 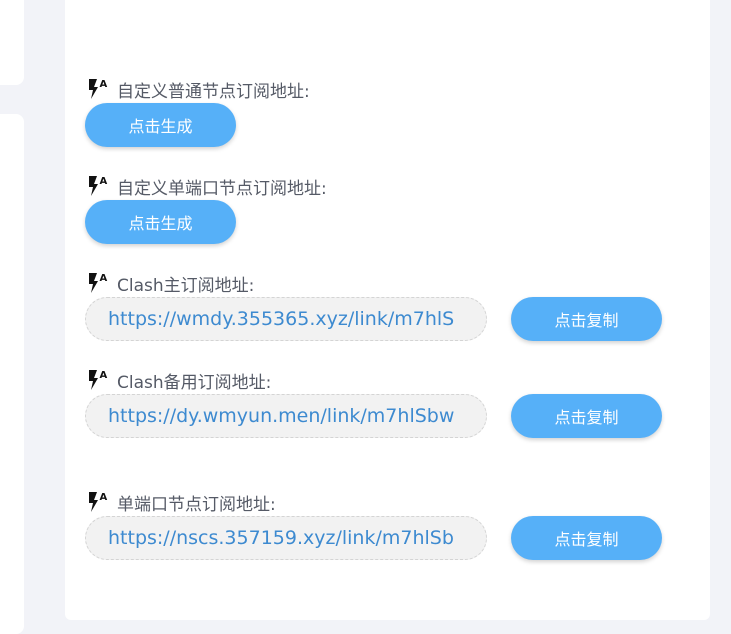 I want to click on section-label: Clash主订阅地址:, so click(x=186, y=285).